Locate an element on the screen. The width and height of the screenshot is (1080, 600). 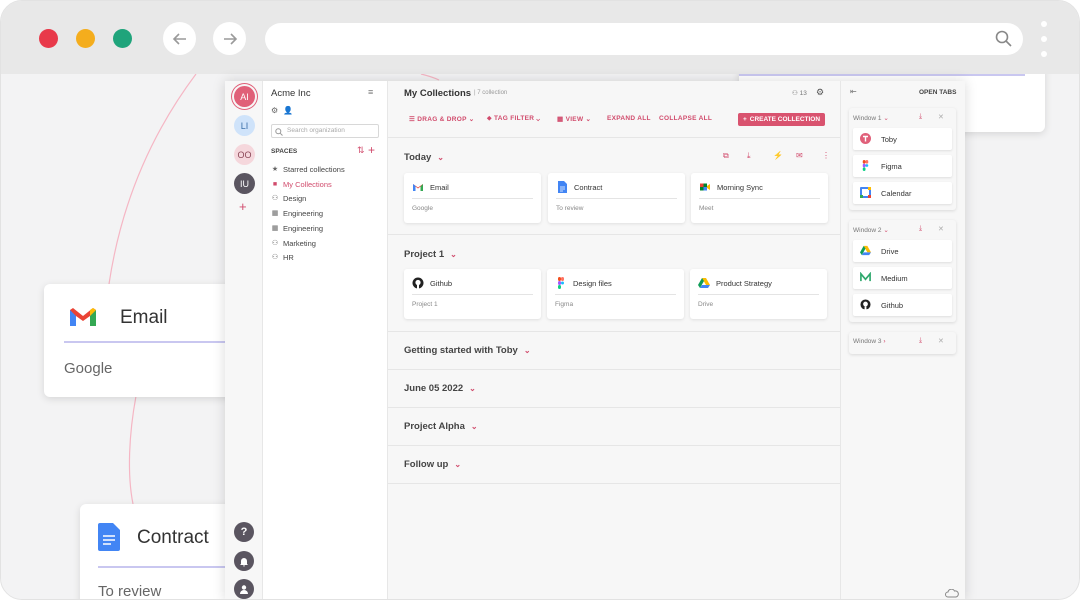
avatar: AI is located at coordinates (244, 96).